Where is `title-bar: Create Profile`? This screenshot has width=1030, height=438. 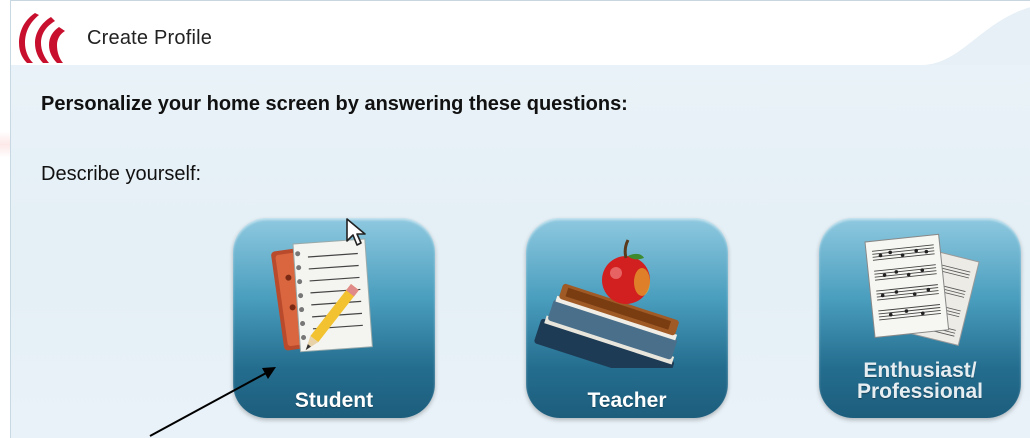 title-bar: Create Profile is located at coordinates (520, 32).